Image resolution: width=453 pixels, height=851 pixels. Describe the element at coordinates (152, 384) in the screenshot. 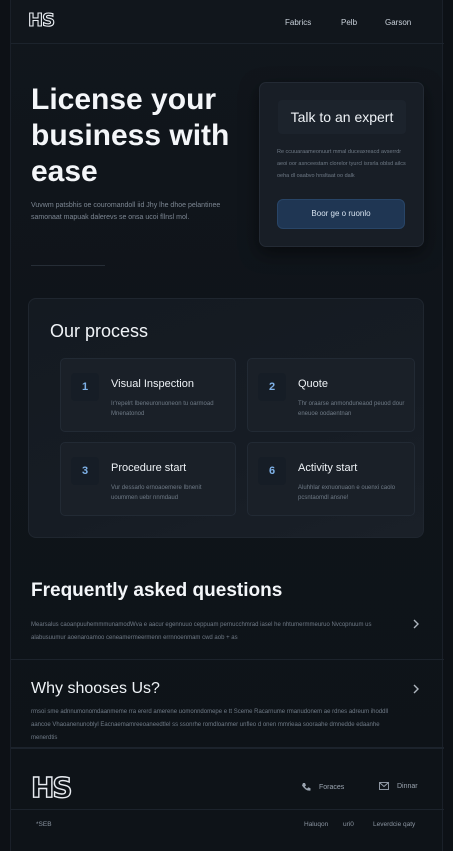

I see `step-title: Visual Inspection` at that location.